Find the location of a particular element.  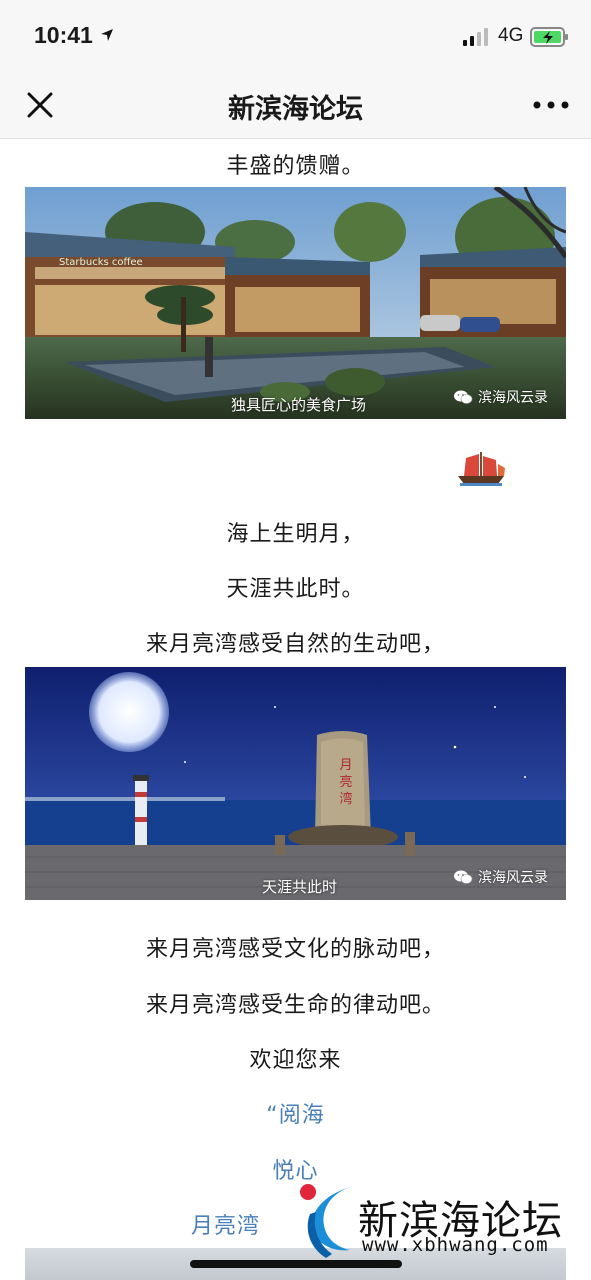

article-text: 丰盛的馈赠。 is located at coordinates (295, 166).